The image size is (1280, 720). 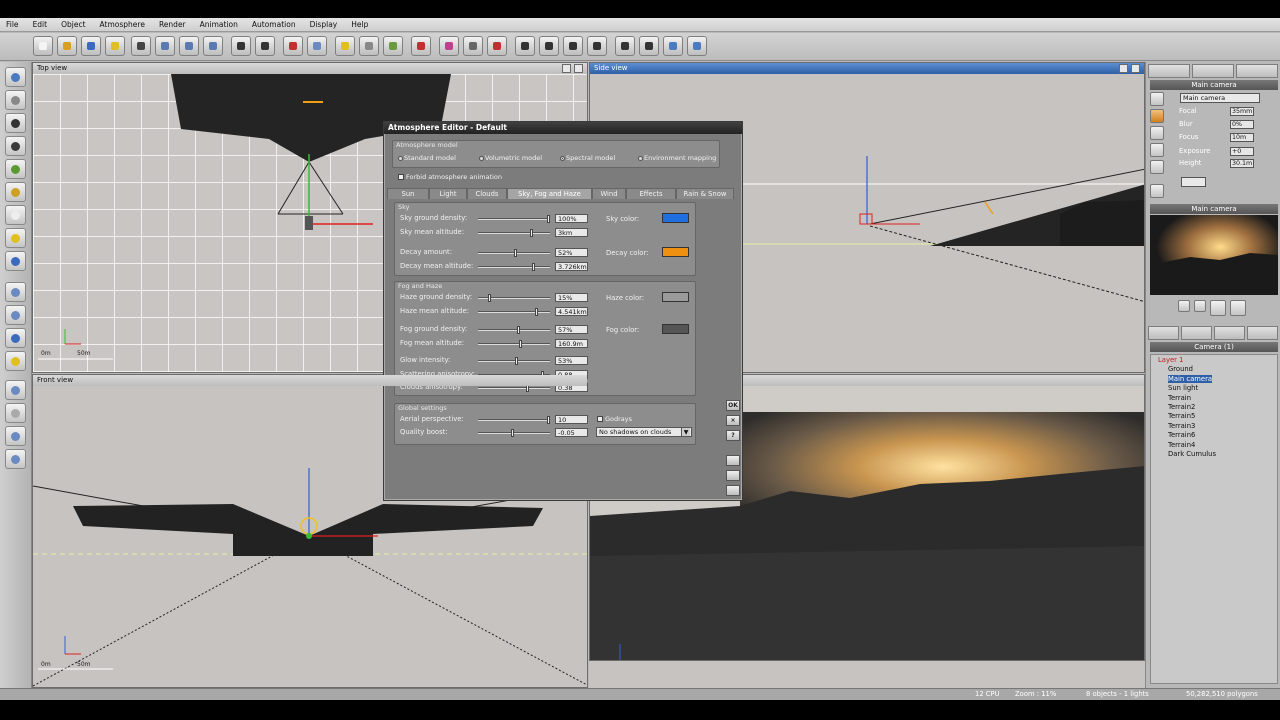 What do you see at coordinates (573, 46) in the screenshot?
I see `zoom-out-icon` at bounding box center [573, 46].